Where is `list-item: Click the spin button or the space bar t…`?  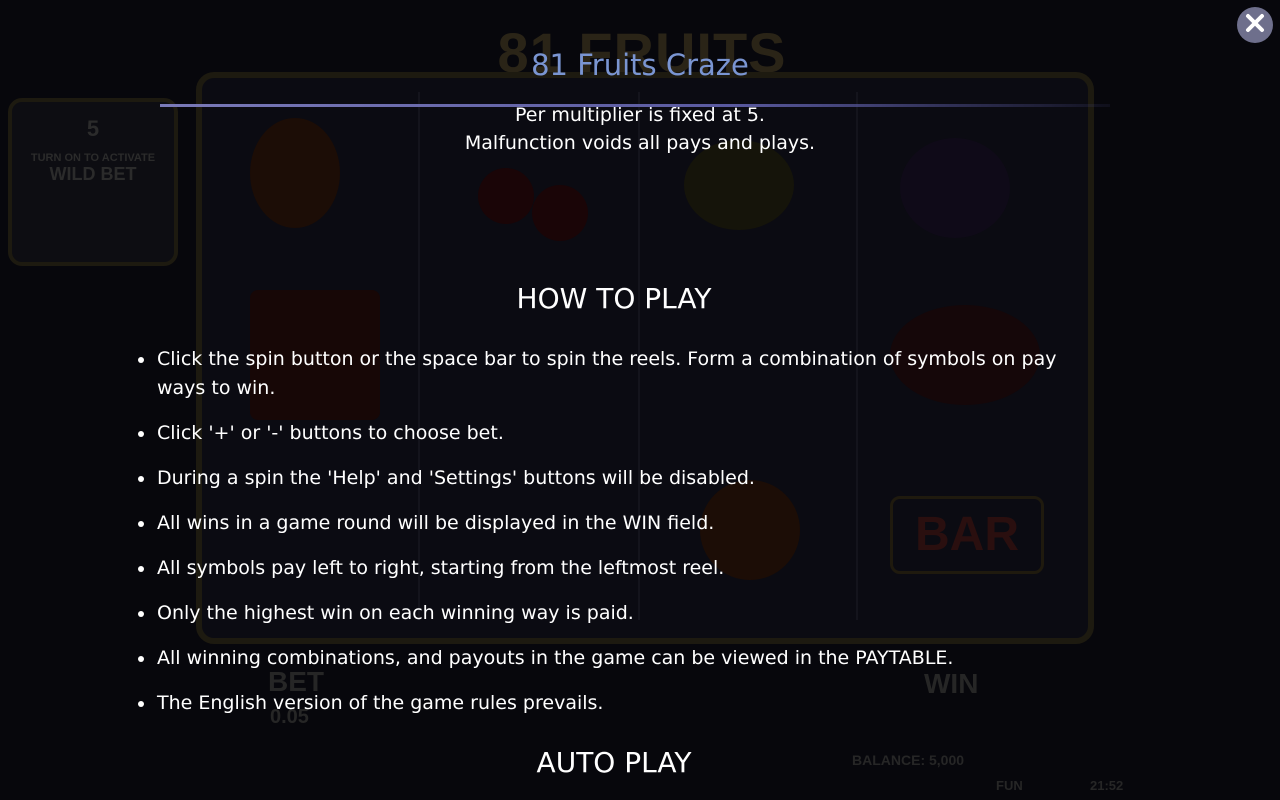
list-item: Click the spin button or the space bar t… is located at coordinates (610, 374).